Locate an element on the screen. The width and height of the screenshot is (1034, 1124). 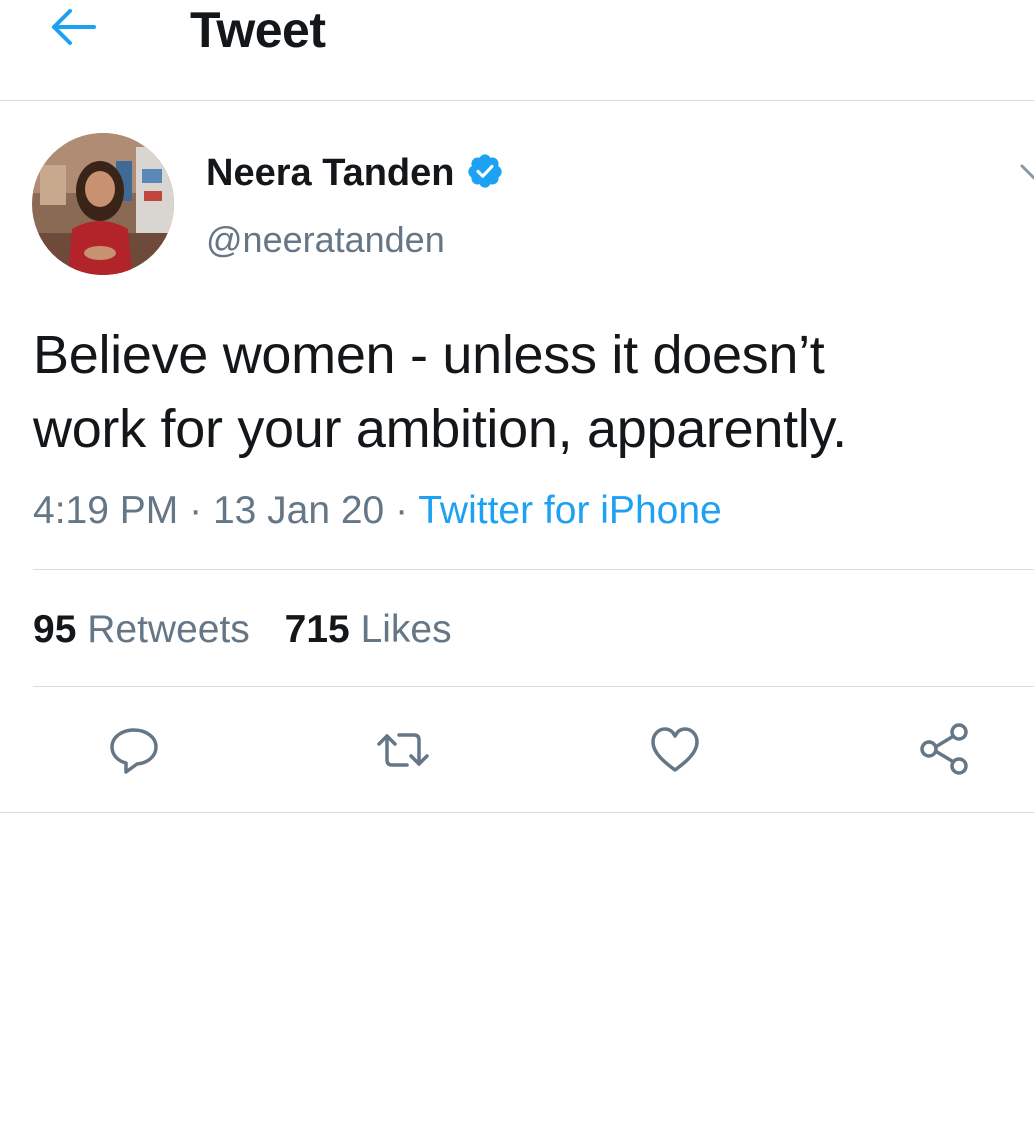
likes-stat: 715 Likes is located at coordinates (368, 630).